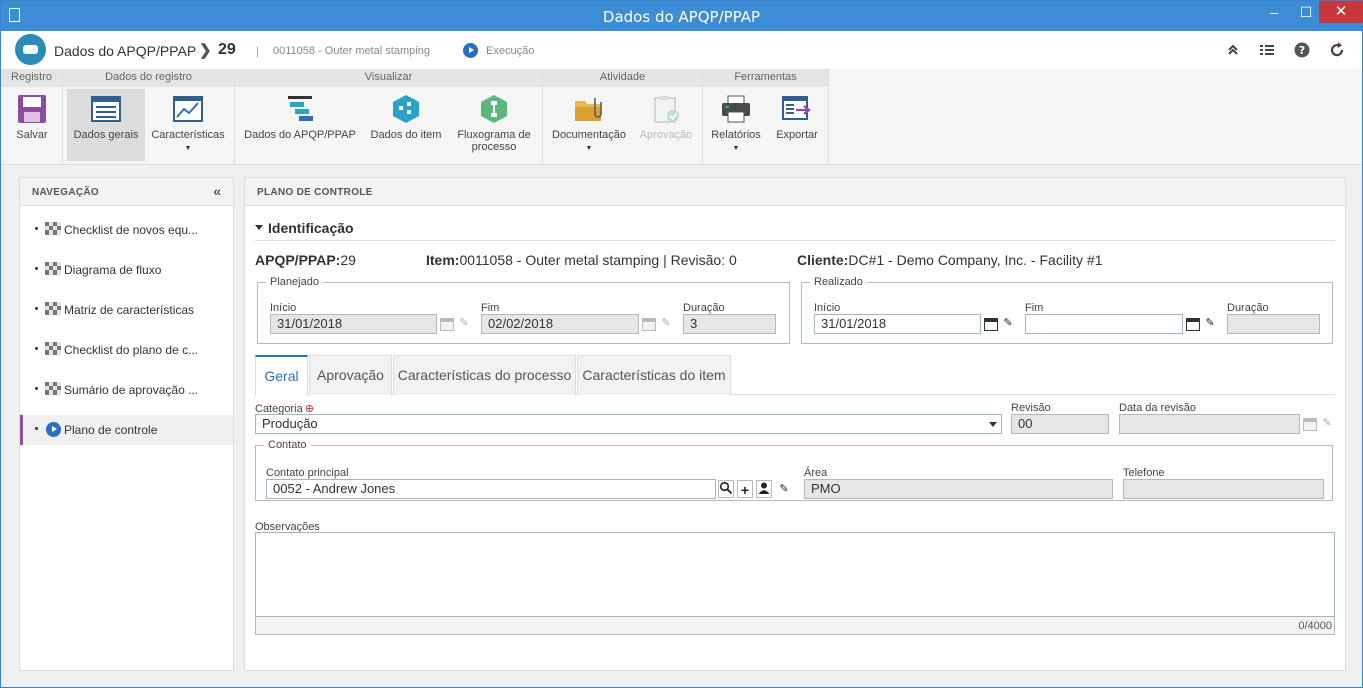 This screenshot has width=1363, height=688. Describe the element at coordinates (1267, 50) in the screenshot. I see `list-icon` at that location.